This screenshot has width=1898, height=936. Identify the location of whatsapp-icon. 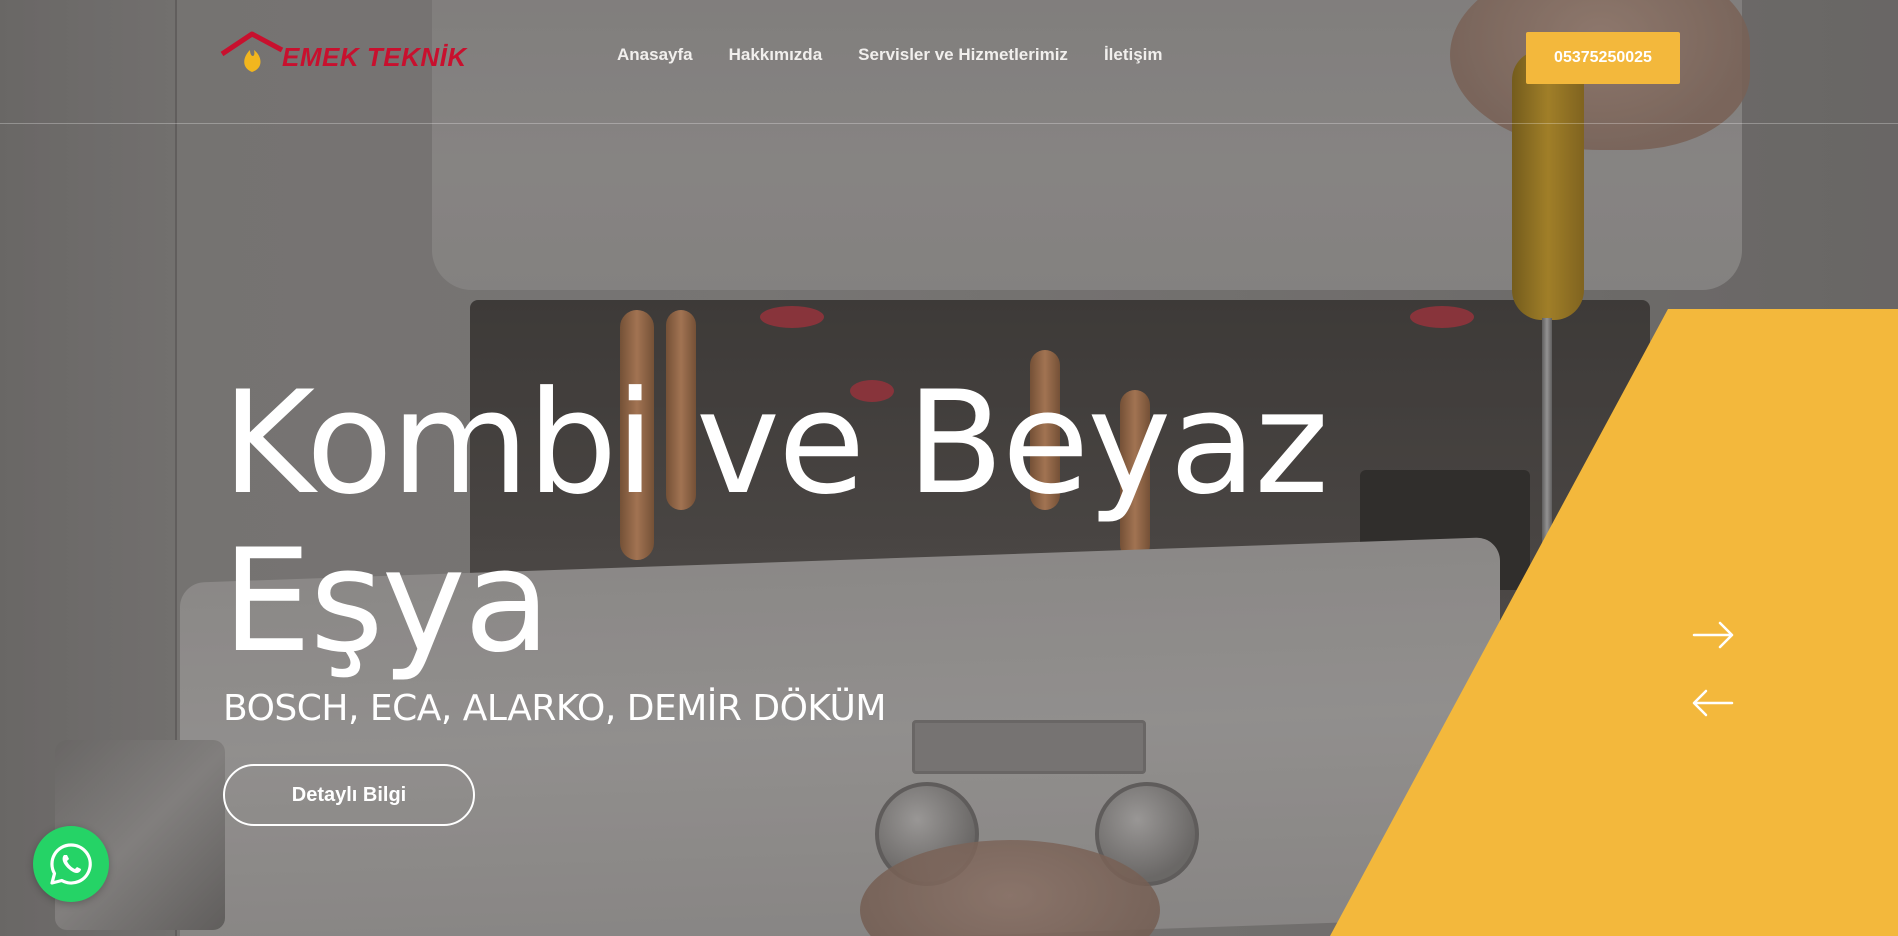
(71, 864).